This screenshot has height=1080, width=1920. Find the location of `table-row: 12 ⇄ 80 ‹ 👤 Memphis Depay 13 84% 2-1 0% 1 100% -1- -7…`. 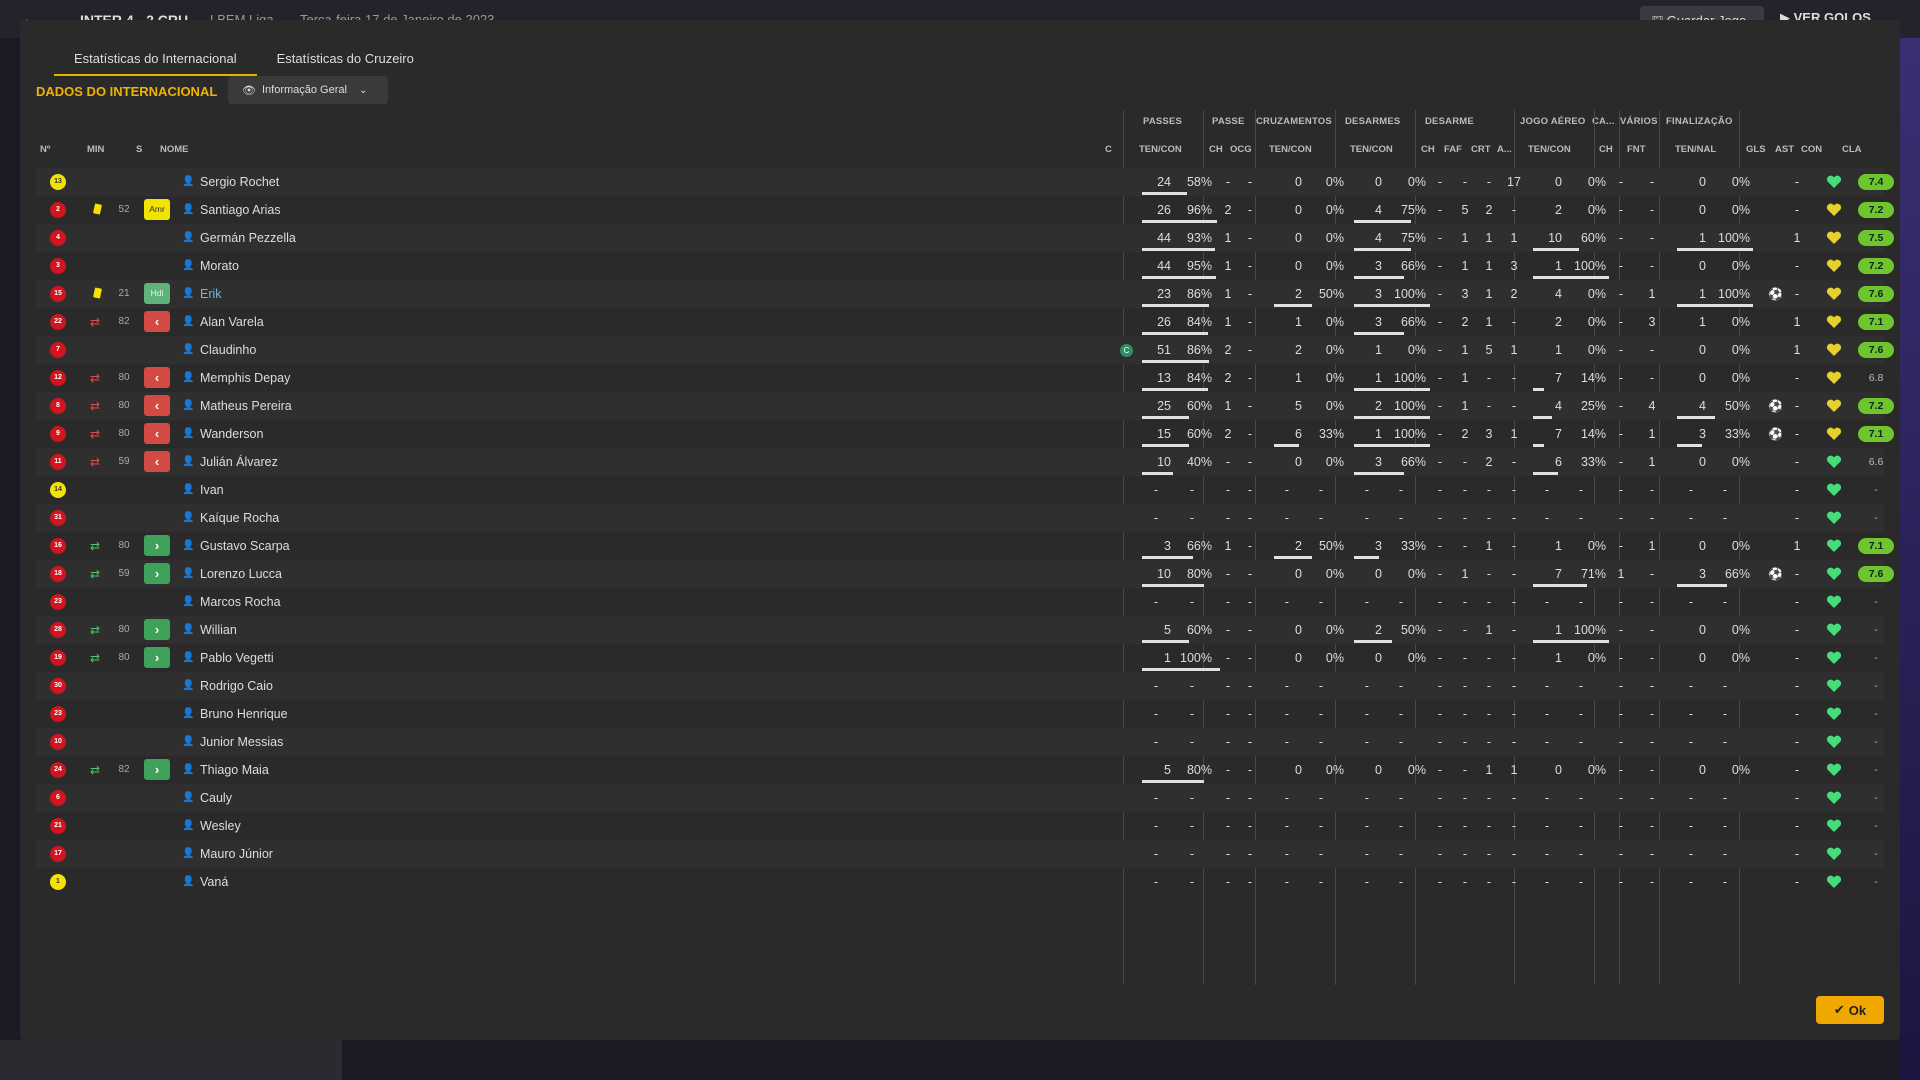

table-row: 12 ⇄ 80 ‹ 👤 Memphis Depay 13 84% 2-1 0% 1 100% -1- -7… is located at coordinates (960, 378).